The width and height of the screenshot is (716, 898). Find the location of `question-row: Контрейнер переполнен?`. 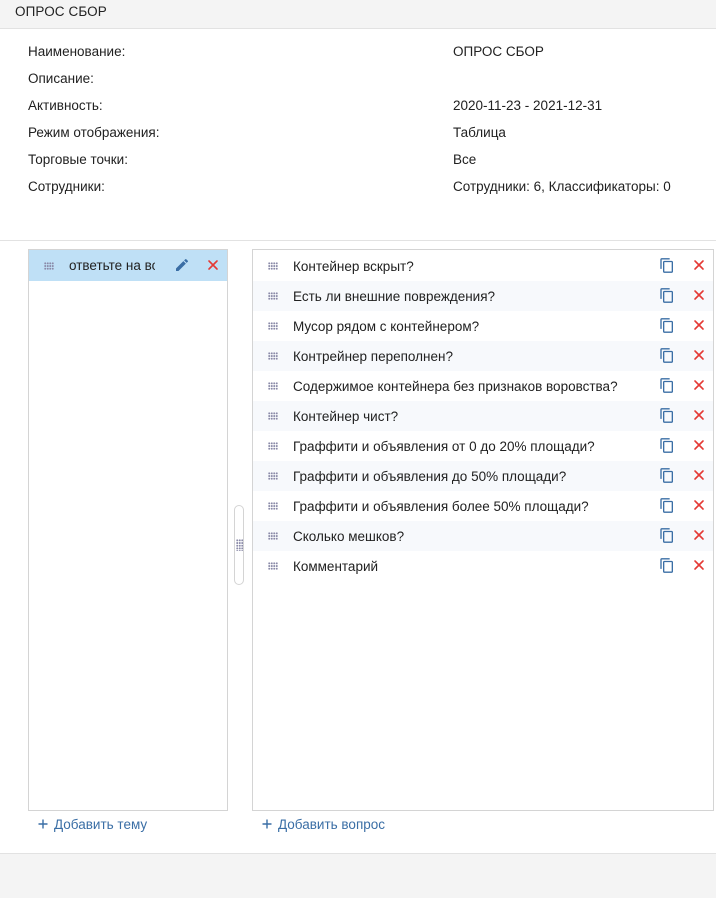

question-row: Контрейнер переполнен? is located at coordinates (483, 356).